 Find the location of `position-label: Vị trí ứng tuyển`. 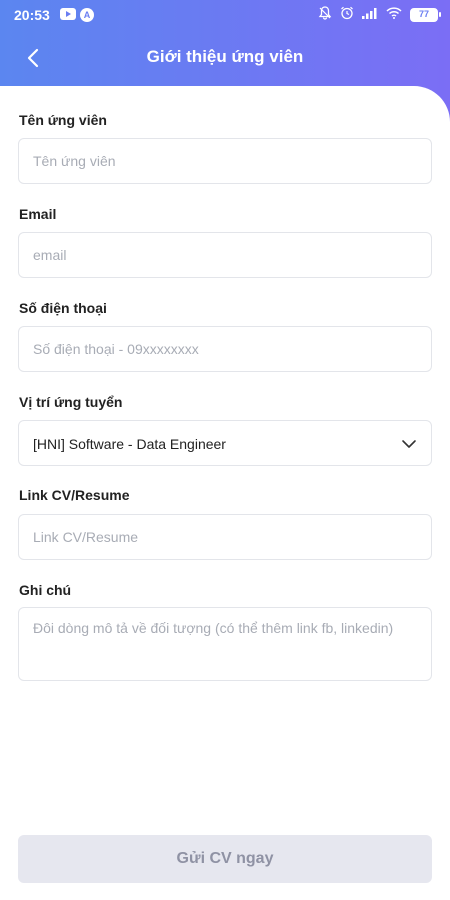

position-label: Vị trí ứng tuyển is located at coordinates (71, 402).